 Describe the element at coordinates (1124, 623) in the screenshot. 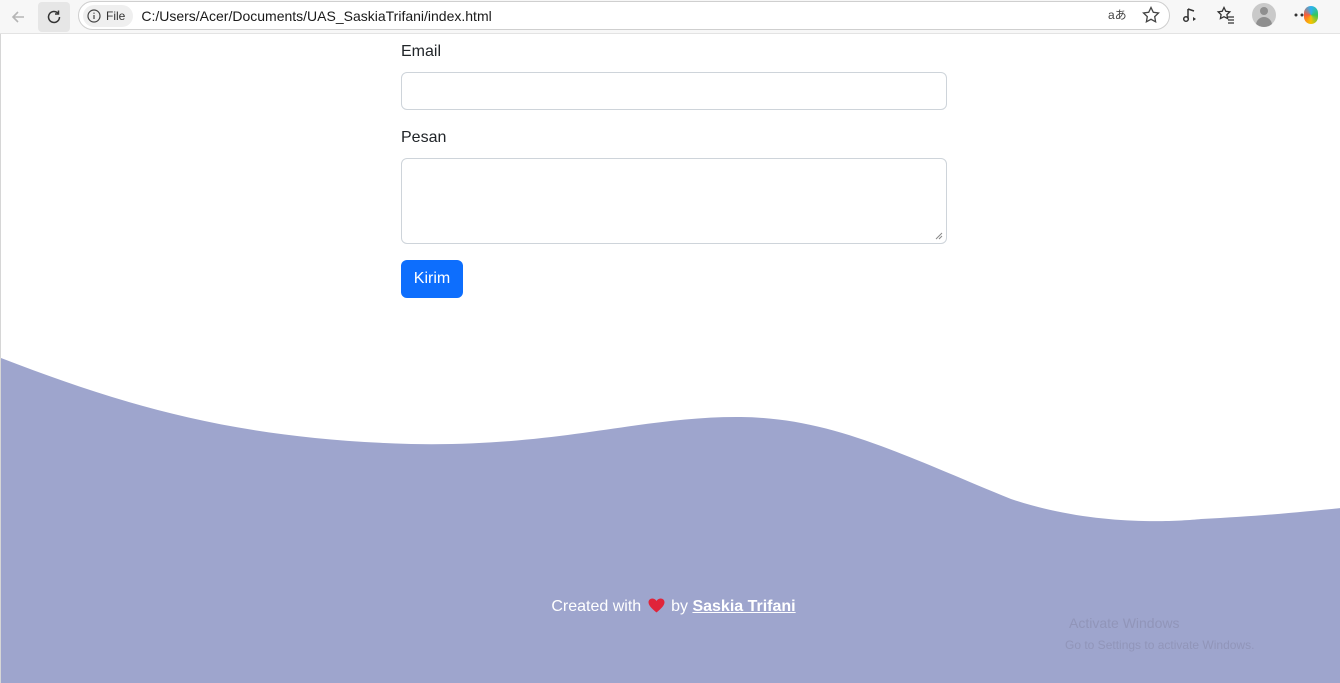

I see `watermark-title: Activate Windows` at that location.